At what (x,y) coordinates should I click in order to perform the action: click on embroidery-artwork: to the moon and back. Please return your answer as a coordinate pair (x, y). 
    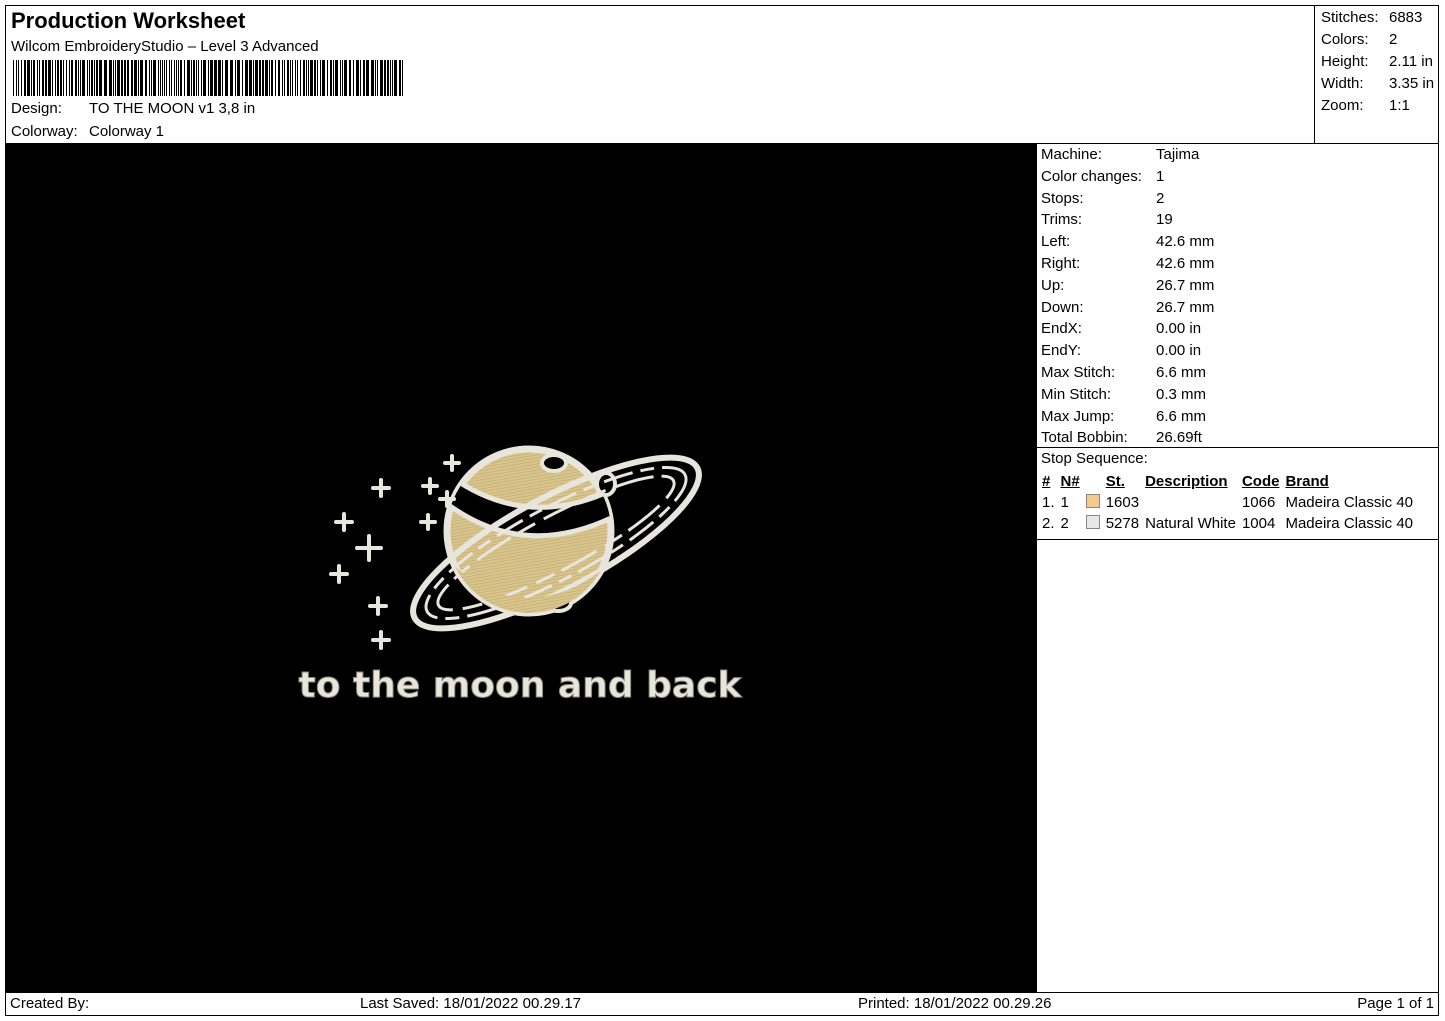
    Looking at the image, I should click on (520, 576).